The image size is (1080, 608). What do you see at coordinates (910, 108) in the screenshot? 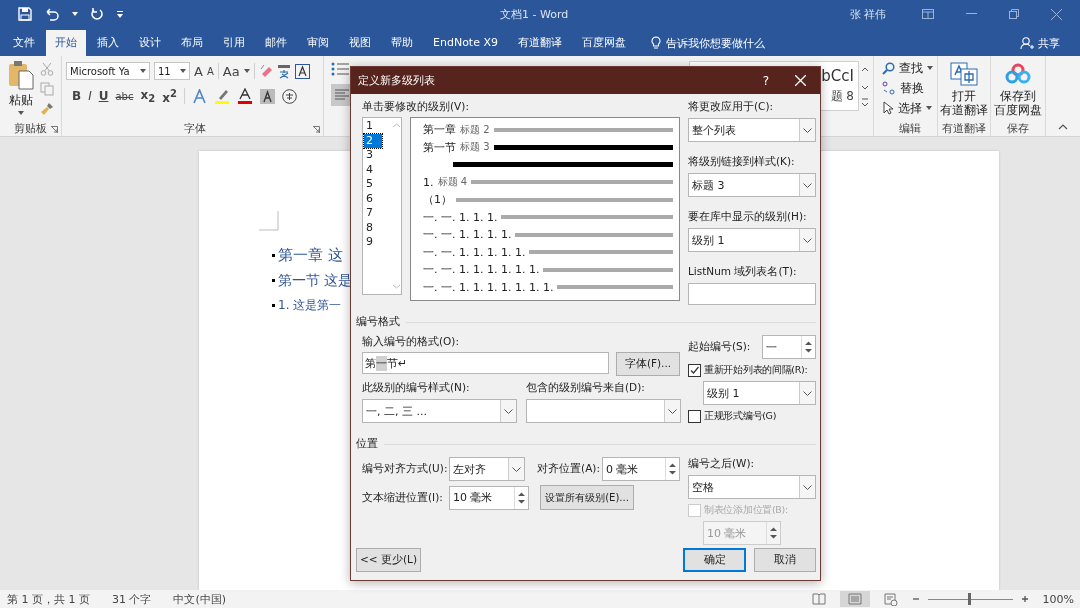
I see `editing-button: 选择` at bounding box center [910, 108].